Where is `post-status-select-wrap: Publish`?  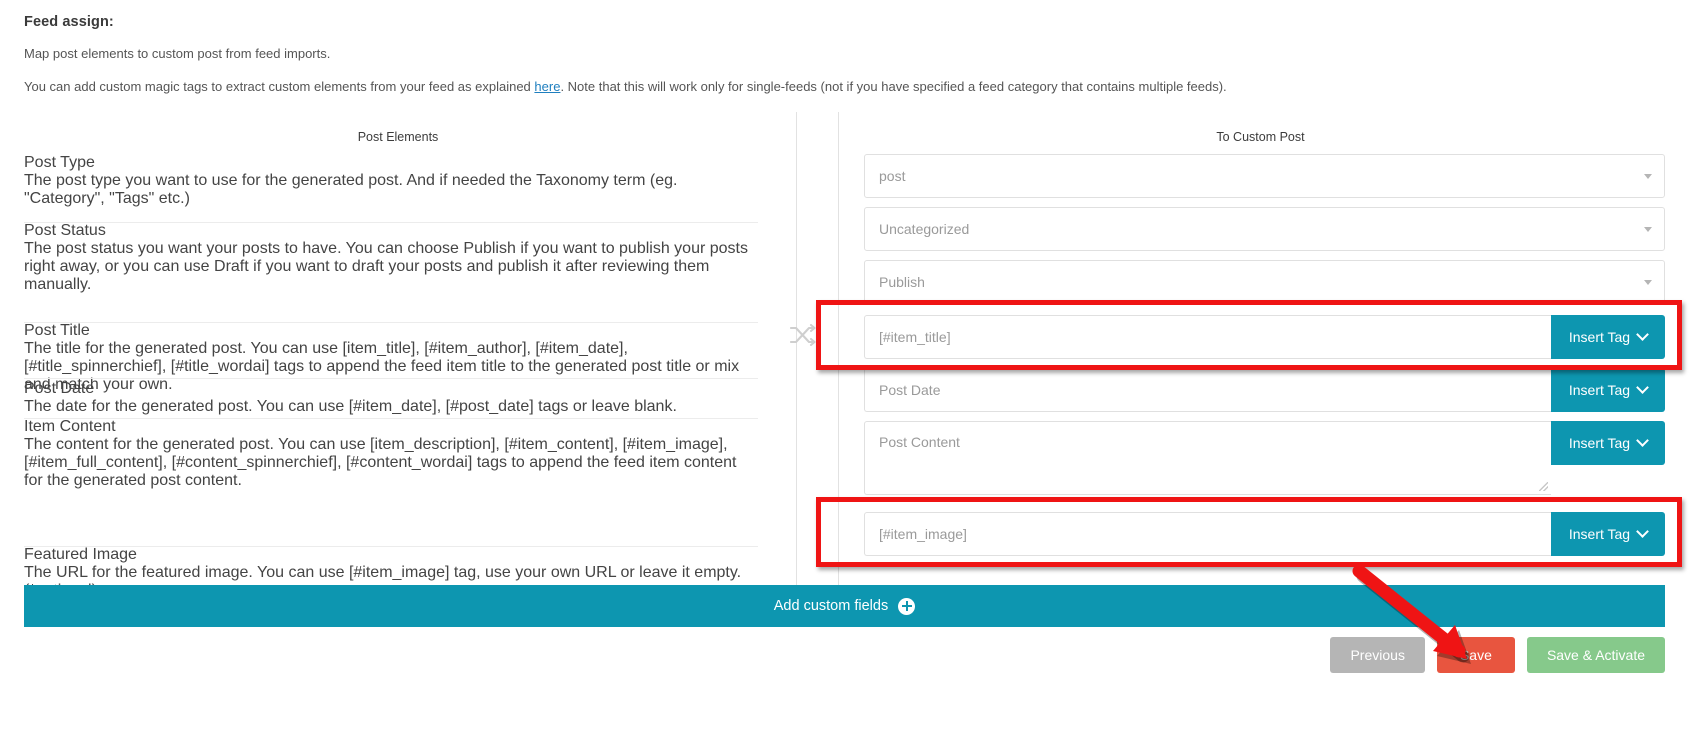 post-status-select-wrap: Publish is located at coordinates (1264, 281).